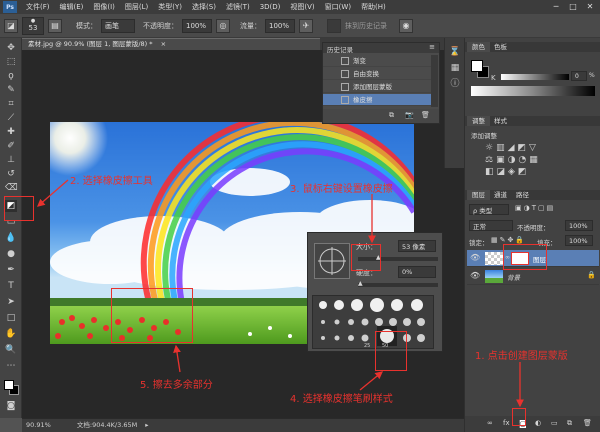 The height and width of the screenshot is (432, 600). Describe the element at coordinates (72, 7) in the screenshot. I see `menu-edit: 编辑(E)` at that location.